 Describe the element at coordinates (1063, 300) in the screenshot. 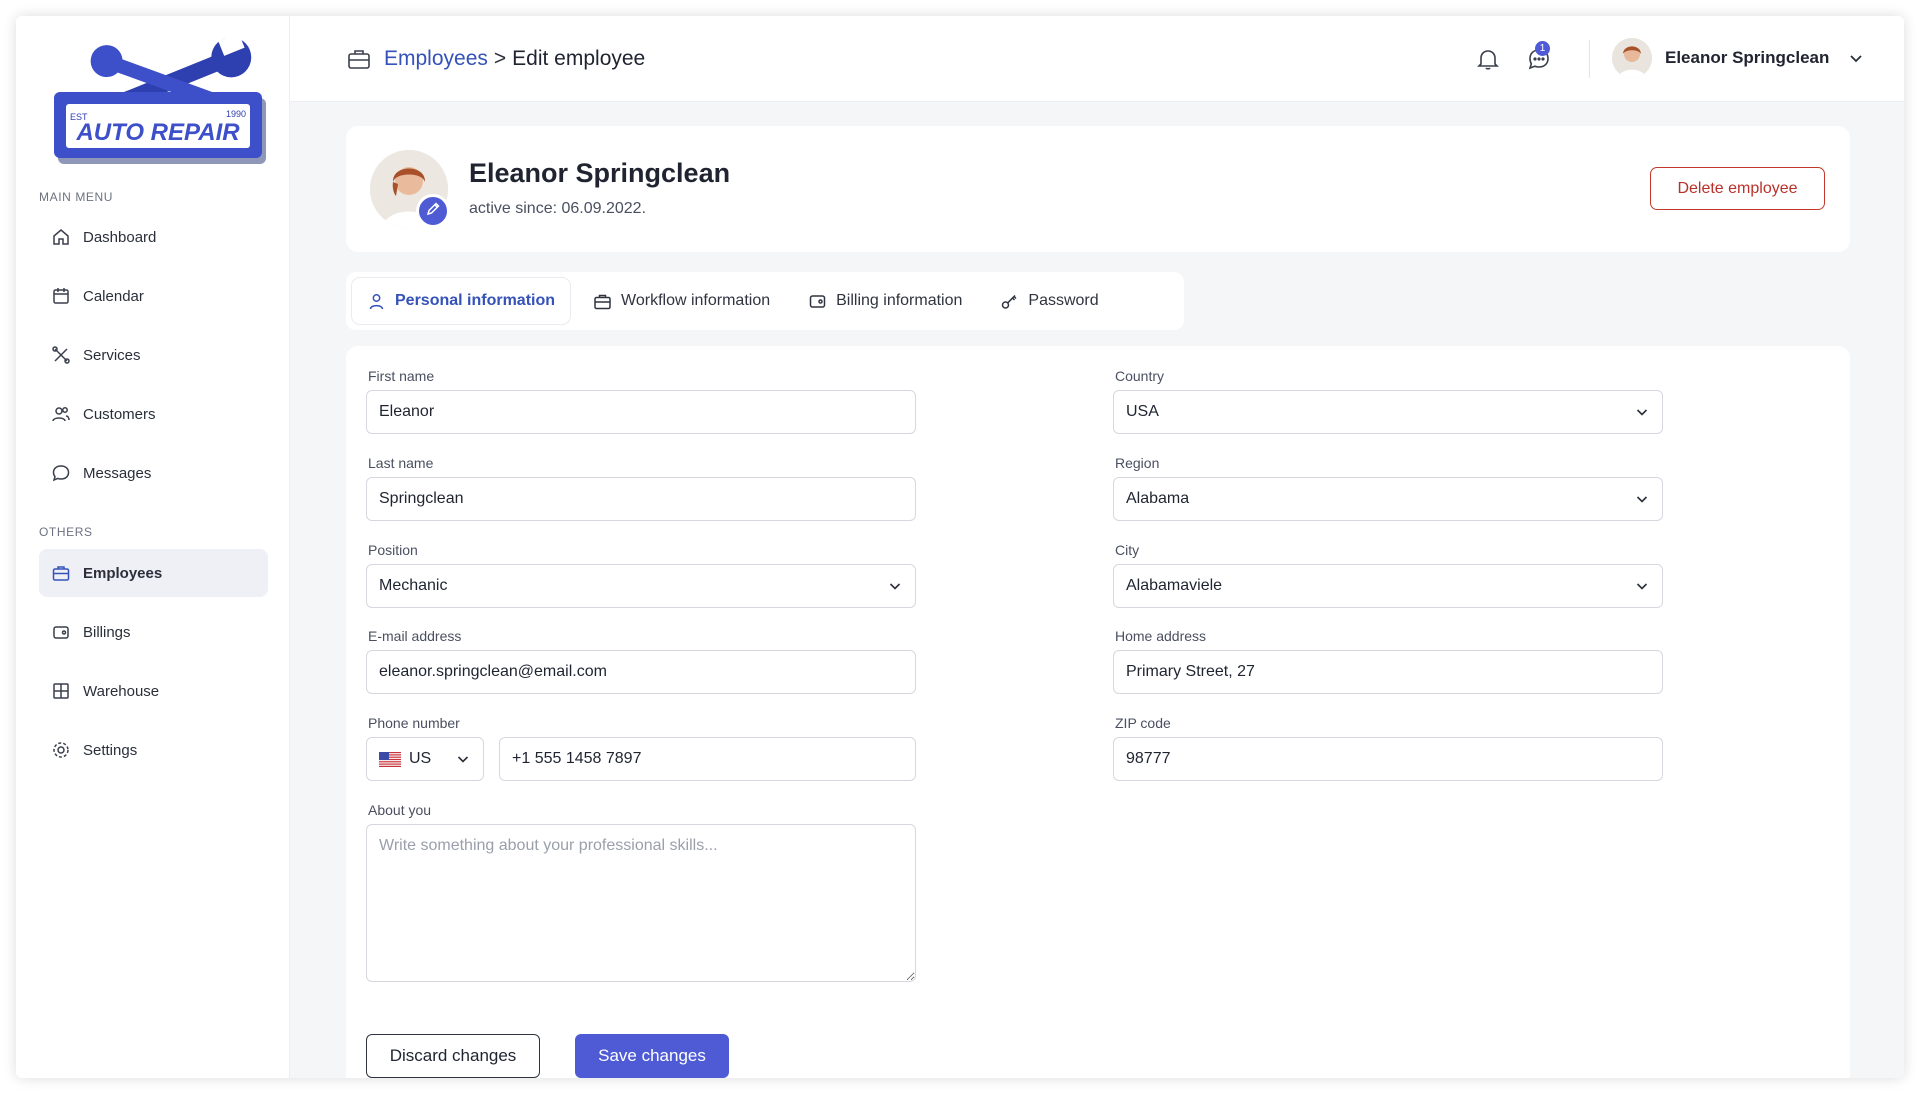

I see `tab-label: Password` at that location.